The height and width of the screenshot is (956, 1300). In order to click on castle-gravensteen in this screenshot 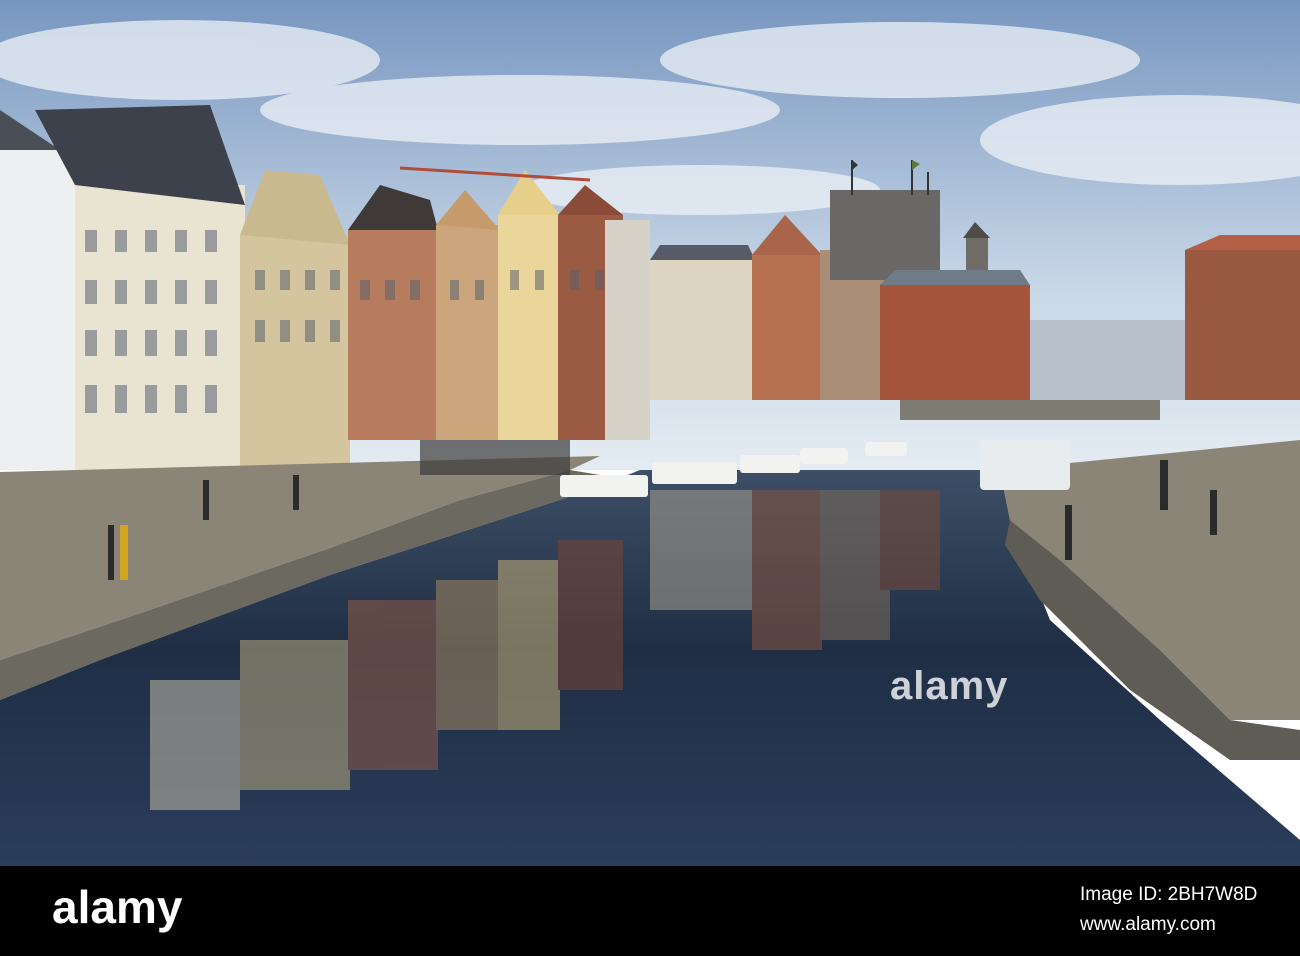, I will do `click(885, 235)`.